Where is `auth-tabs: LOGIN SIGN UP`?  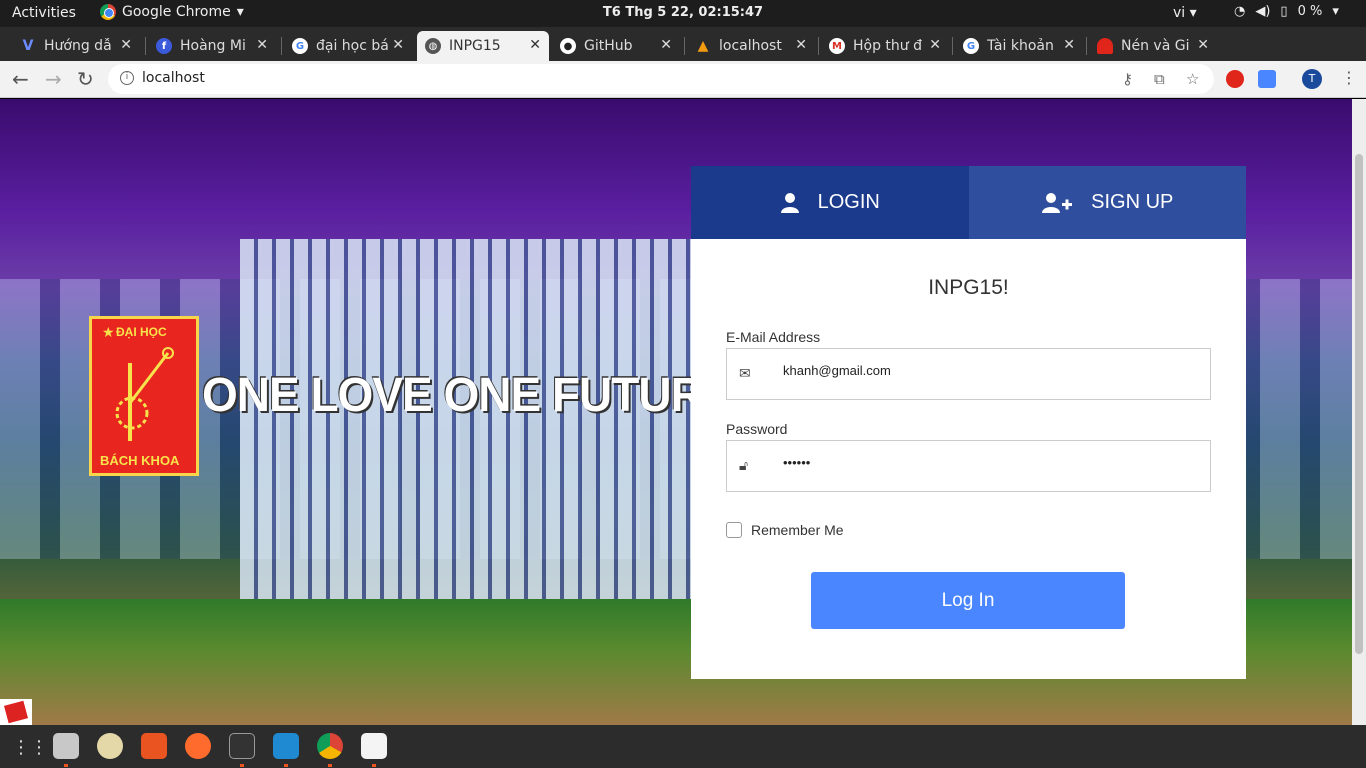 auth-tabs: LOGIN SIGN UP is located at coordinates (968, 202).